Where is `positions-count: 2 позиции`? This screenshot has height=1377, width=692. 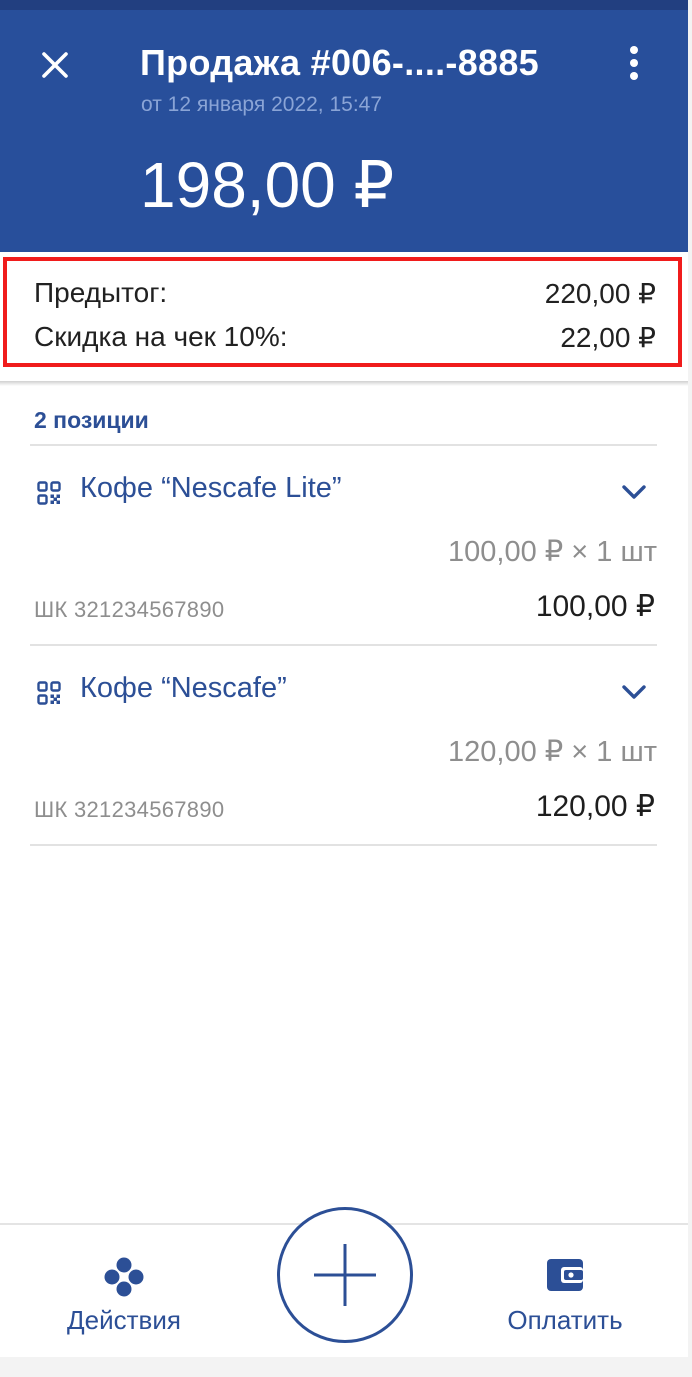
positions-count: 2 позиции is located at coordinates (91, 420).